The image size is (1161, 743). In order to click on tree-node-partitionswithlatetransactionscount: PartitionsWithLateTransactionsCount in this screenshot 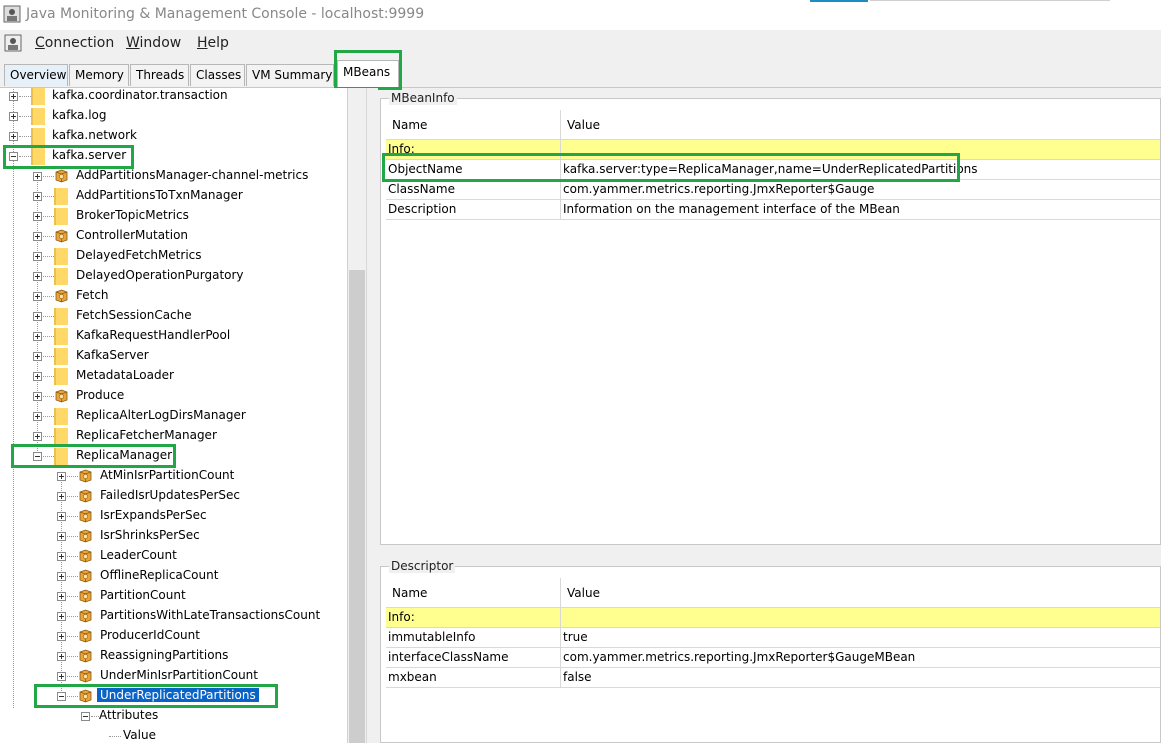, I will do `click(173, 616)`.